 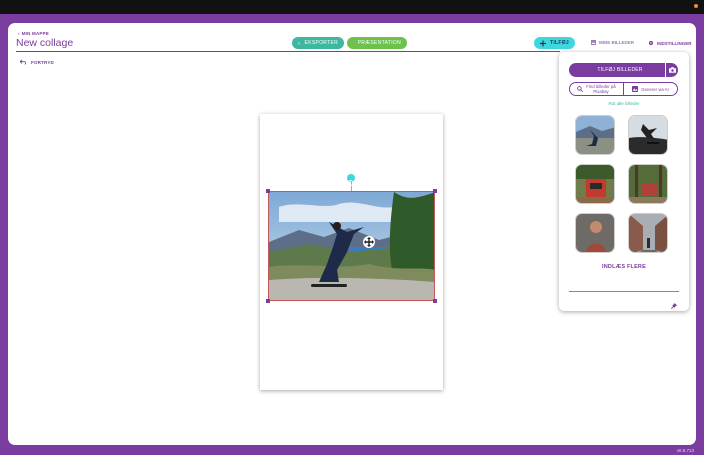 I want to click on resize-handle-top-left, so click(x=268, y=191).